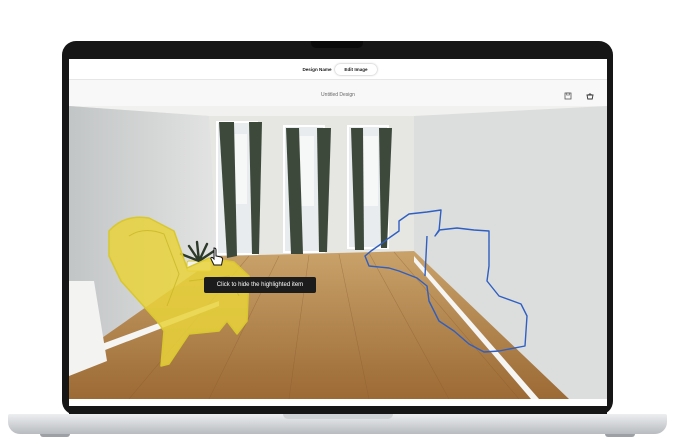  I want to click on save-icon, so click(568, 96).